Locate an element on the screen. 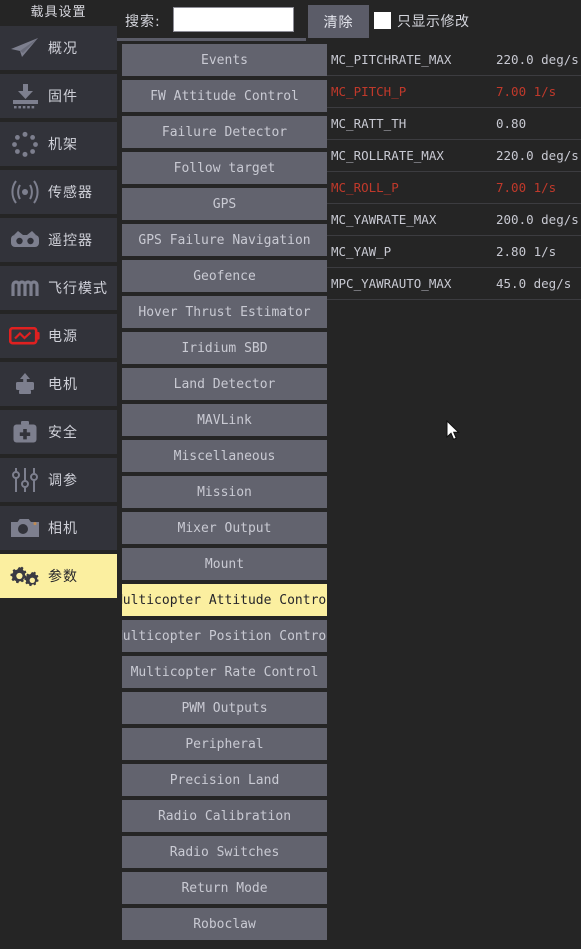 The height and width of the screenshot is (949, 581). parameter-row: MC_RATT_TH 0.80 is located at coordinates (454, 124).